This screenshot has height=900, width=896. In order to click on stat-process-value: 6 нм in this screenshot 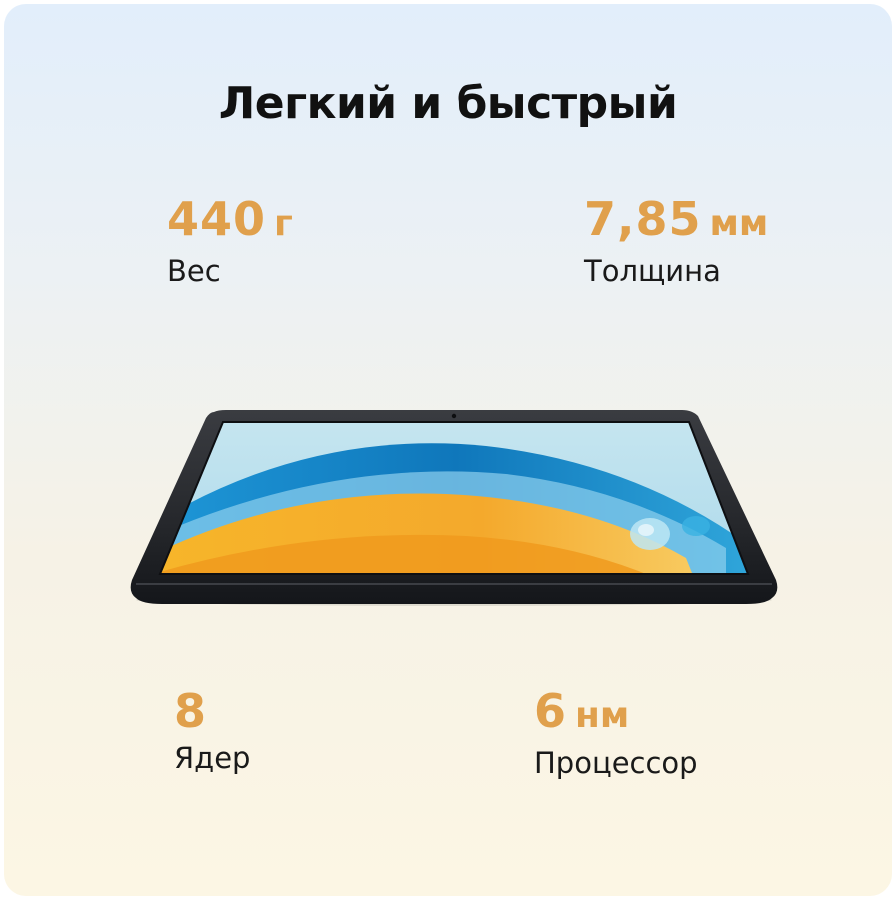, I will do `click(616, 713)`.